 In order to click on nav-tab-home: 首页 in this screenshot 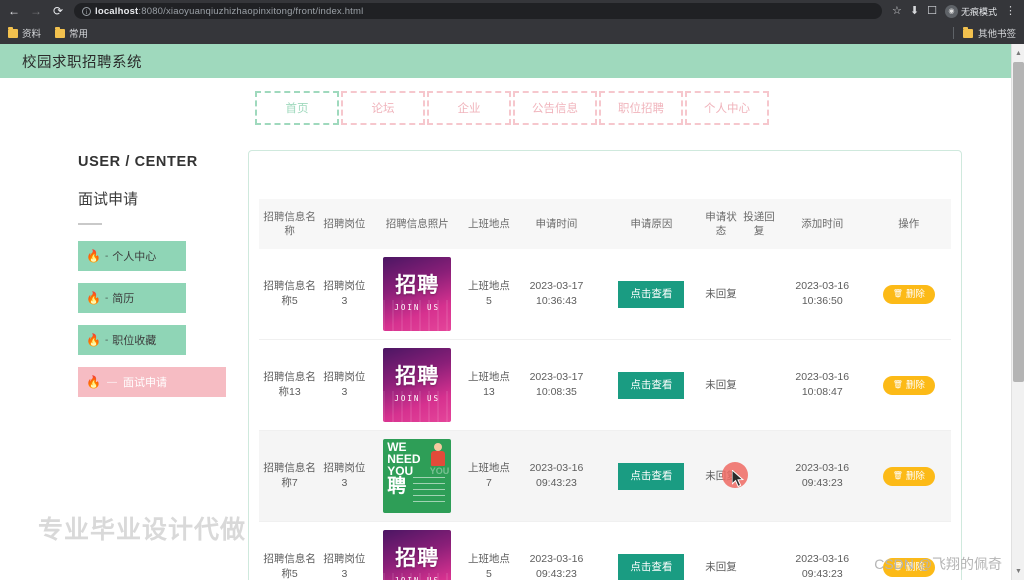, I will do `click(297, 108)`.